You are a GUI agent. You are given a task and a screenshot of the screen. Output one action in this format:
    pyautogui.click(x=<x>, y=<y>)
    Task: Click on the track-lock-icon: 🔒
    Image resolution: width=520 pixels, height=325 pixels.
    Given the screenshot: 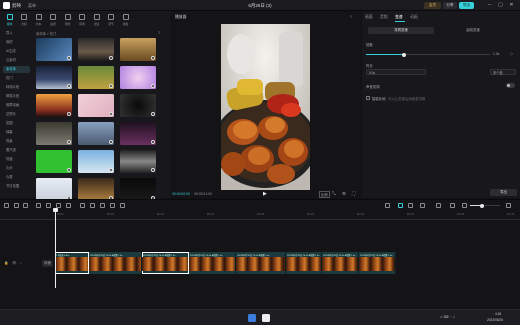 What is the action you would take?
    pyautogui.click(x=6, y=263)
    